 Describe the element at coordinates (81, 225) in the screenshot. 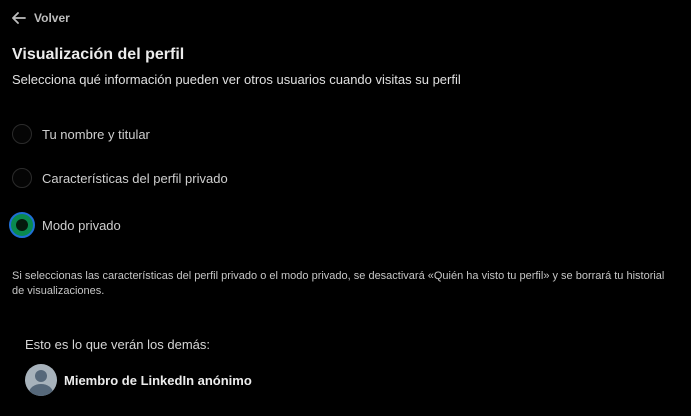

I see `option-label: Modo privado` at that location.